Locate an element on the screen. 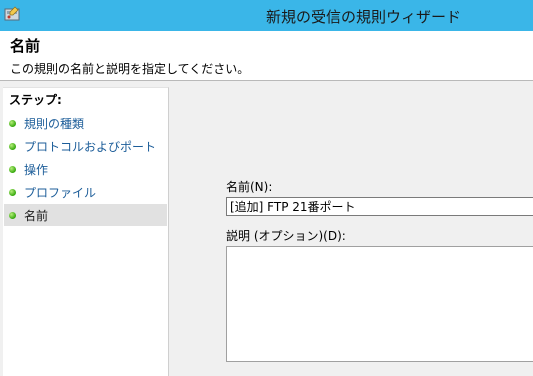  description-label: 説明 (オプション)(D): is located at coordinates (286, 236).